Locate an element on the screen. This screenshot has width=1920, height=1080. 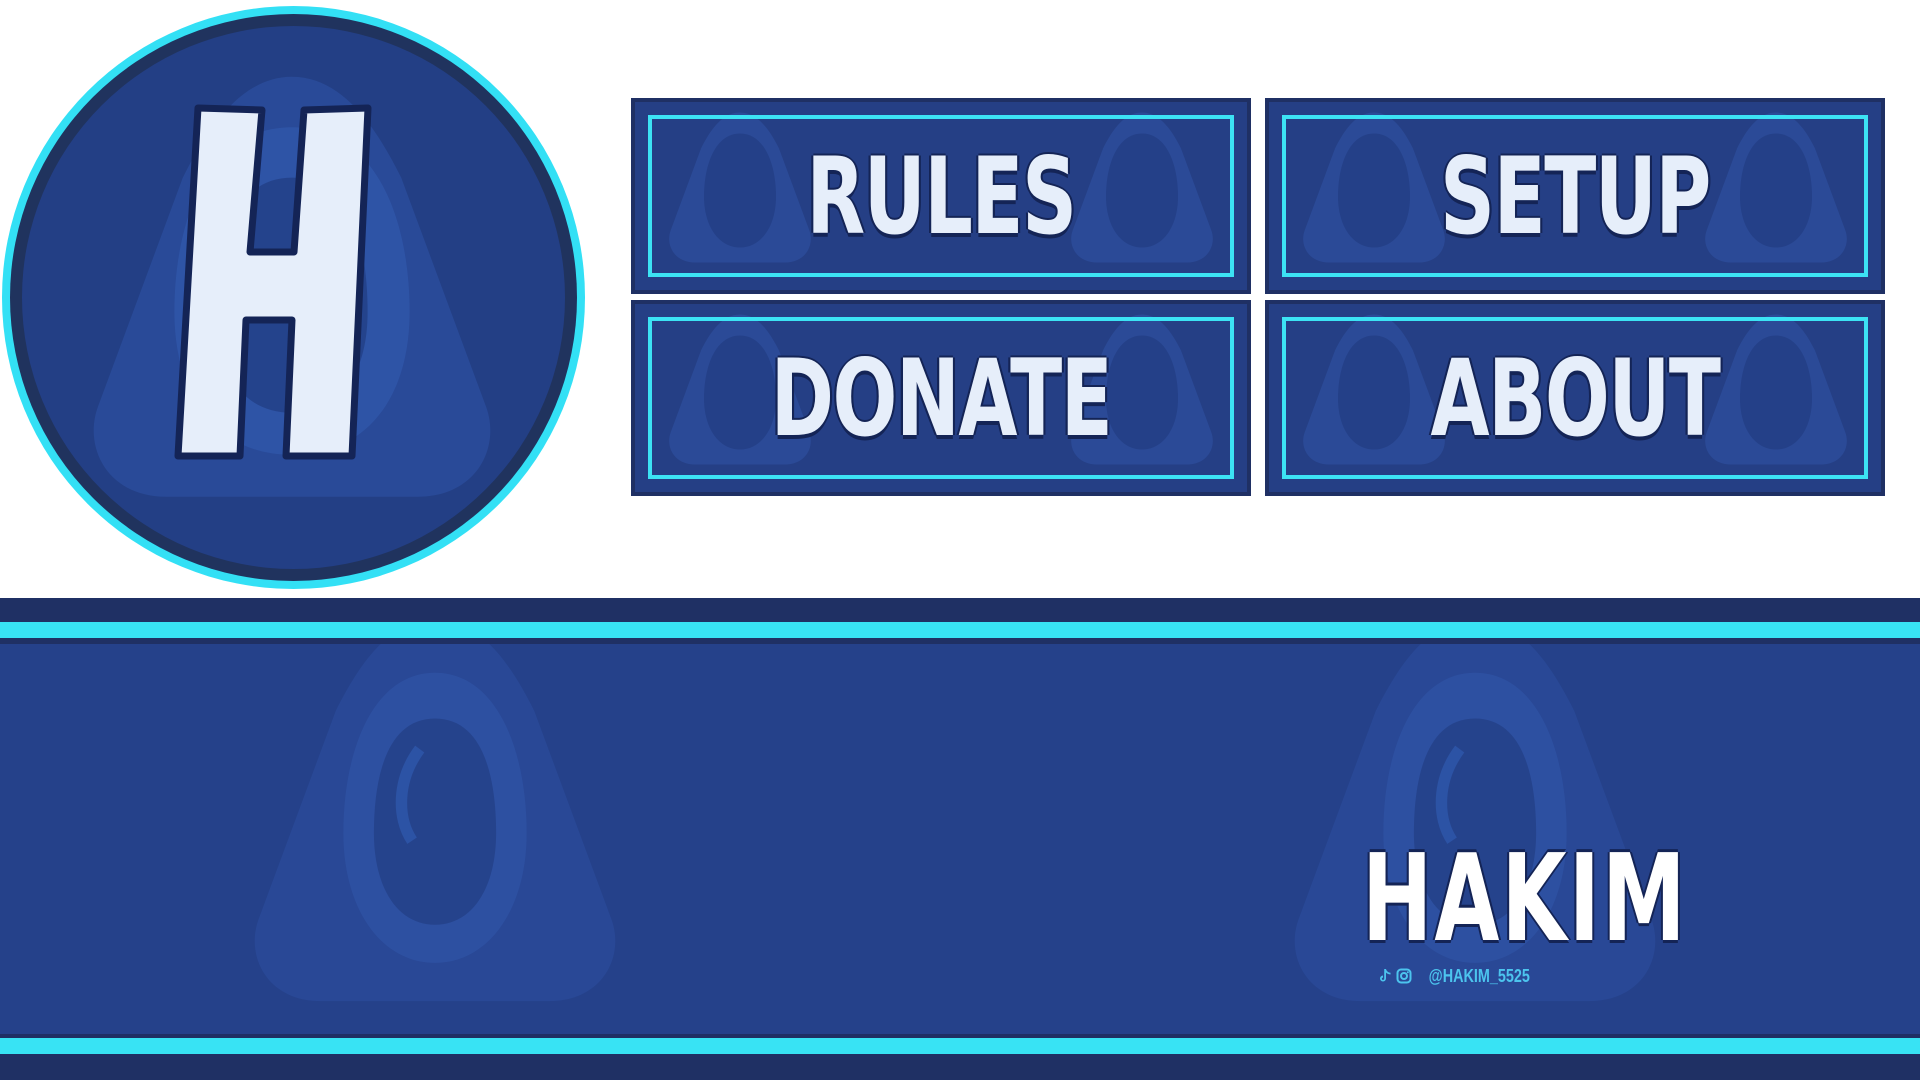
hood-silhouette-icon is located at coordinates (435, 823).